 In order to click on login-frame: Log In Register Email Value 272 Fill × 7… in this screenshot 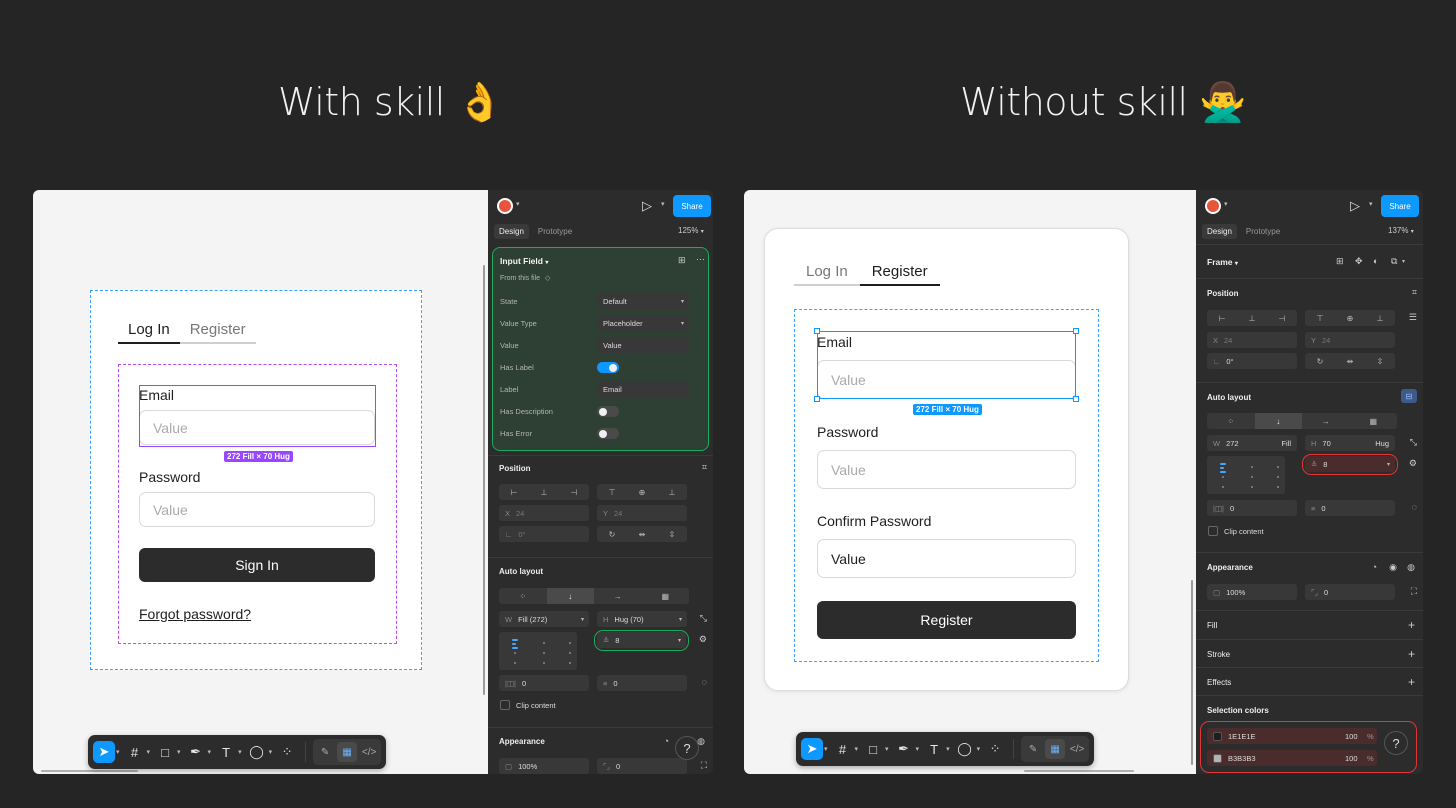, I will do `click(256, 480)`.